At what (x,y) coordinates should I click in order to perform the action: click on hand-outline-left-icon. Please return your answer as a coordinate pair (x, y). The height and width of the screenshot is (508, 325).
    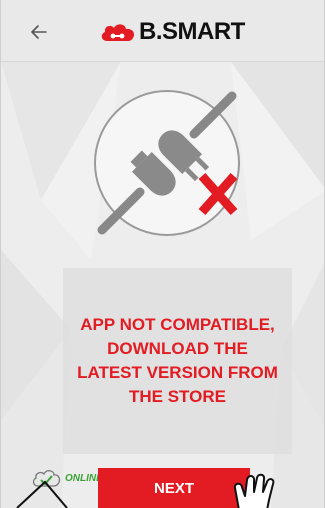
    Looking at the image, I should click on (42, 494).